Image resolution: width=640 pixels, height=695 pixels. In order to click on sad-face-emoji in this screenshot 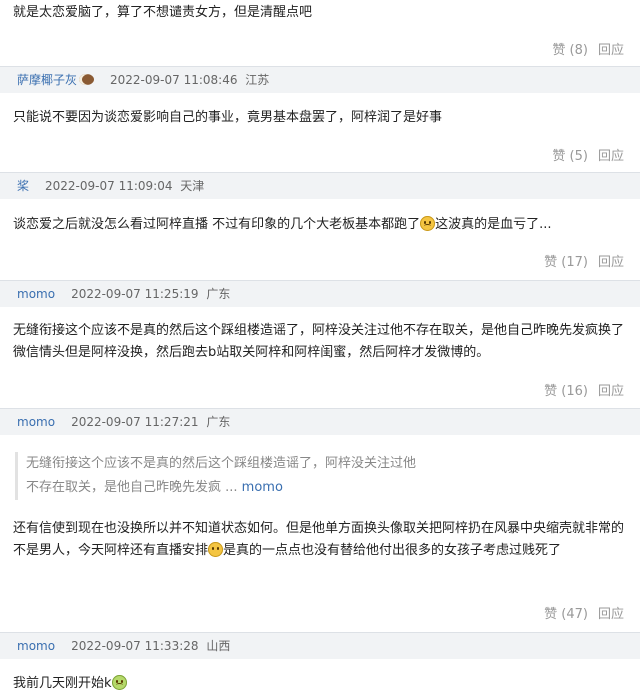, I will do `click(428, 223)`.